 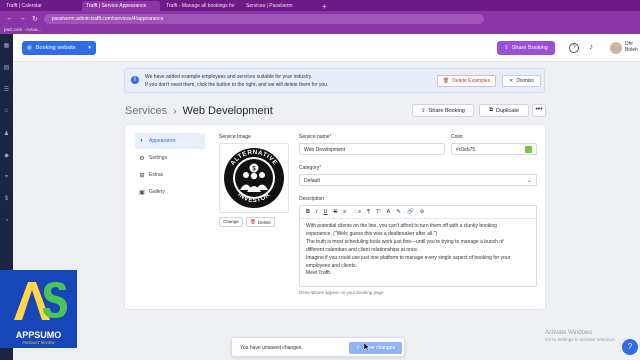 What do you see at coordinates (170, 192) in the screenshot?
I see `subnav-item-gallery: ▣ Gallery` at bounding box center [170, 192].